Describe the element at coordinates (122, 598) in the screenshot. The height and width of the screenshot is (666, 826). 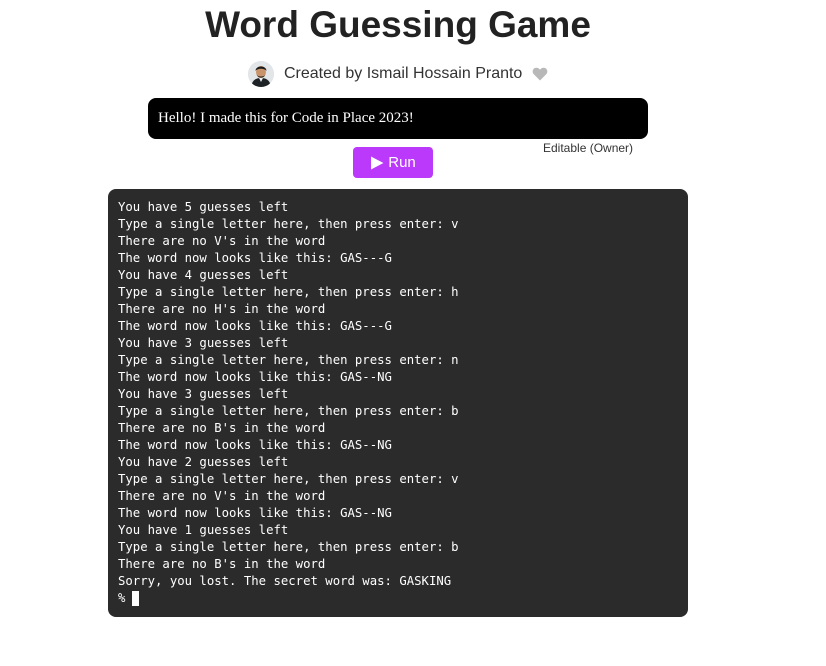
I see `terminal-prompt: %` at that location.